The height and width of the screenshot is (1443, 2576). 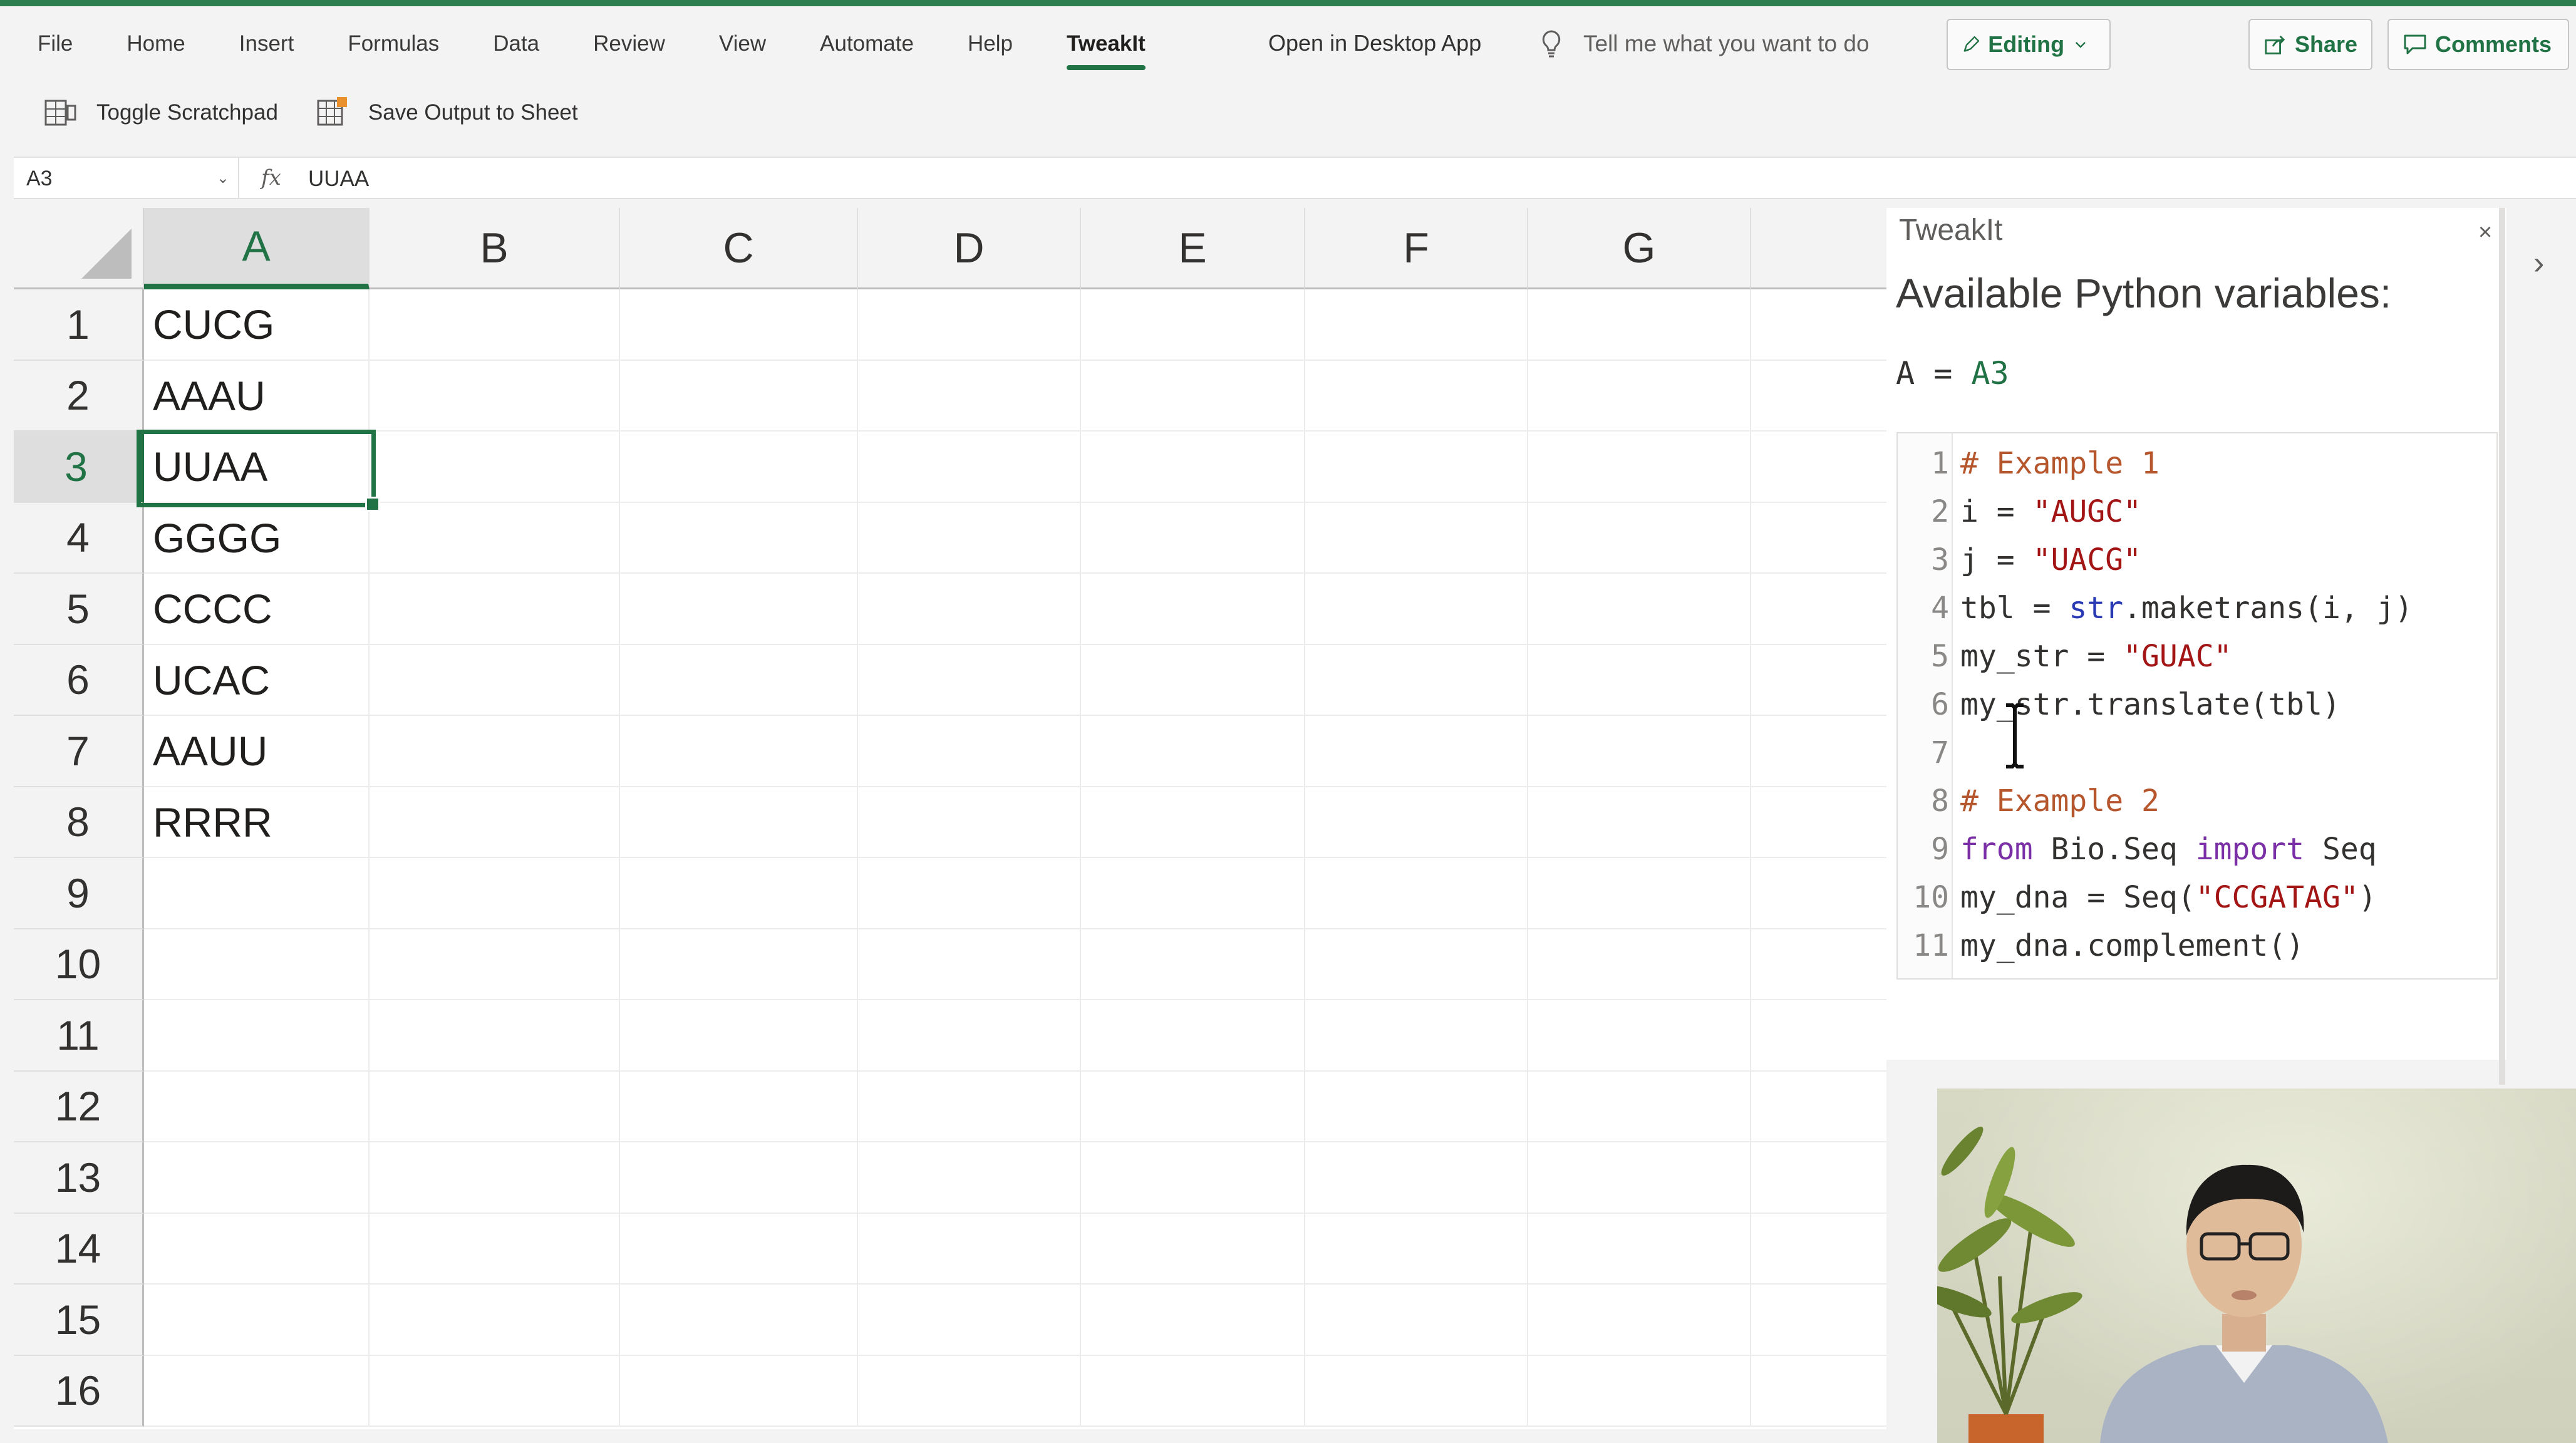 What do you see at coordinates (1416, 894) in the screenshot?
I see `cell-f9` at bounding box center [1416, 894].